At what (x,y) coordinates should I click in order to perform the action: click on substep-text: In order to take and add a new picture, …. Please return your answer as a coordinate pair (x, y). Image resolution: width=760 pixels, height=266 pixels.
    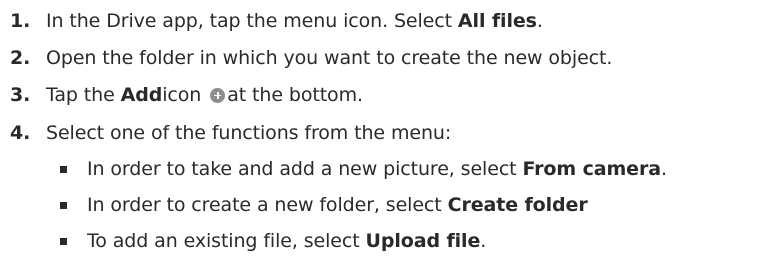
    Looking at the image, I should click on (302, 169).